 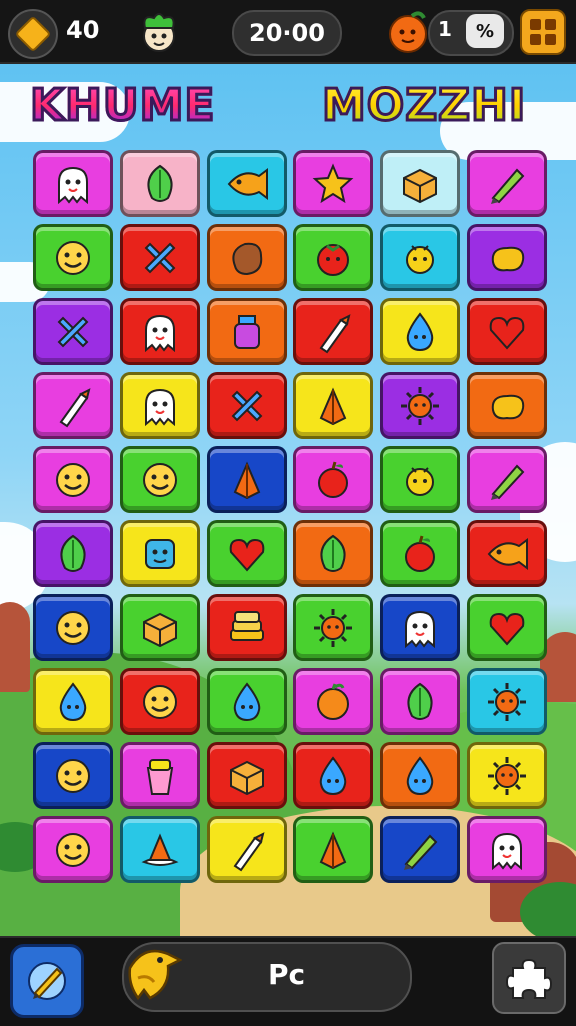 I want to click on orange-icon, so click(x=333, y=701).